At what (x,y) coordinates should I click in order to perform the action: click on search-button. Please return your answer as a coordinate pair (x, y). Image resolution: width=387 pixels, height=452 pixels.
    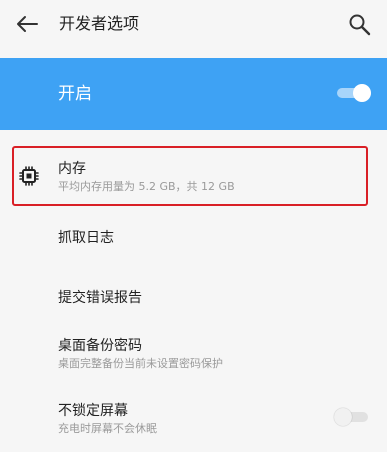
    Looking at the image, I should click on (360, 25).